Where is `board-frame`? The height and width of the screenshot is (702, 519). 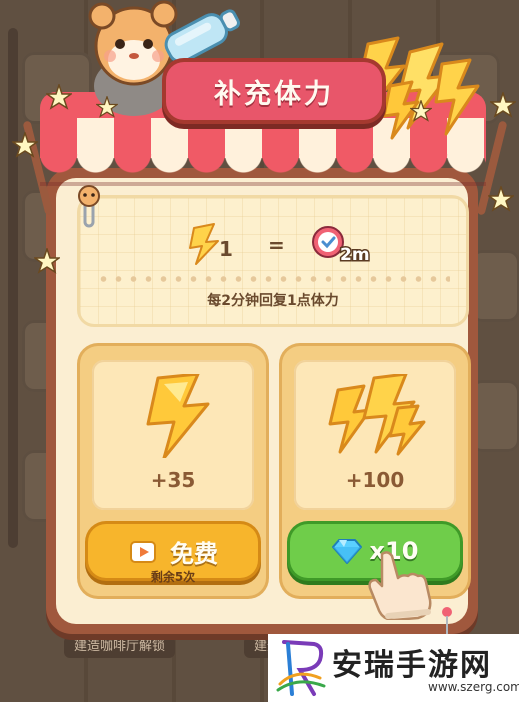
board-frame is located at coordinates (13, 288).